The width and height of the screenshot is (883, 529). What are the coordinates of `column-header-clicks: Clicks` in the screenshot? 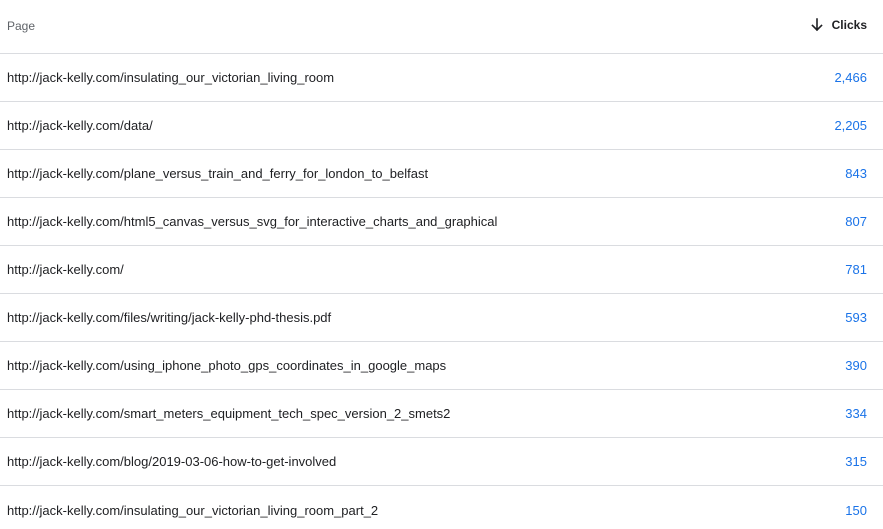 It's located at (847, 25).